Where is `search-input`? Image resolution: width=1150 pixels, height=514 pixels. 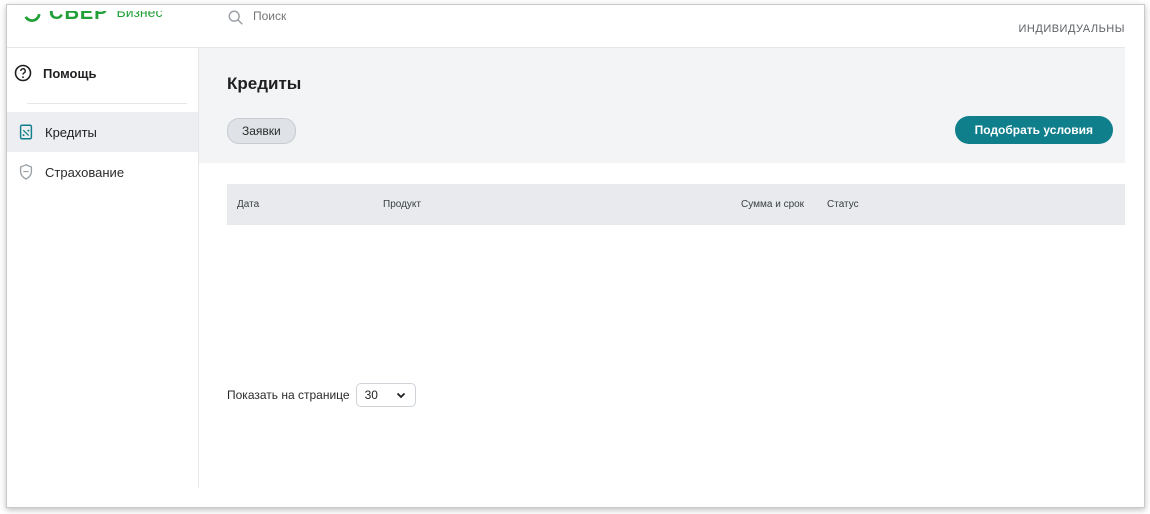 search-input is located at coordinates (353, 16).